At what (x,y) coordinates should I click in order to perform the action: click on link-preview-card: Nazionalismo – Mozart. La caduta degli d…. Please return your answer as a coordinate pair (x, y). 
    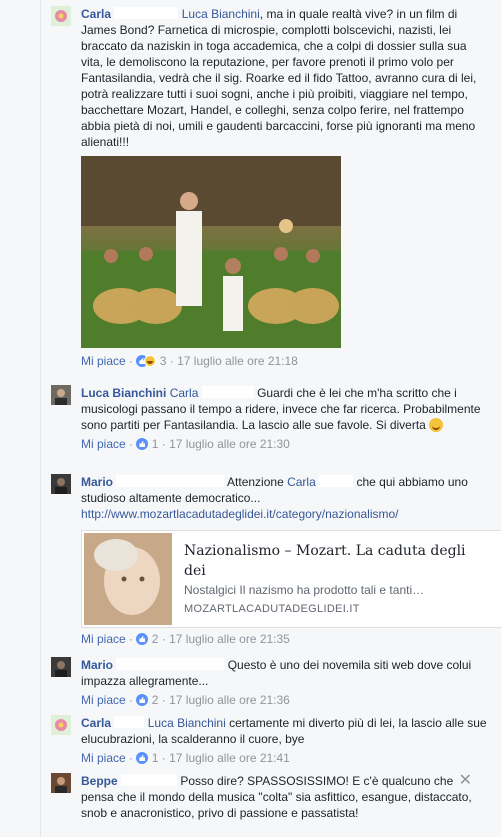
    Looking at the image, I should click on (291, 579).